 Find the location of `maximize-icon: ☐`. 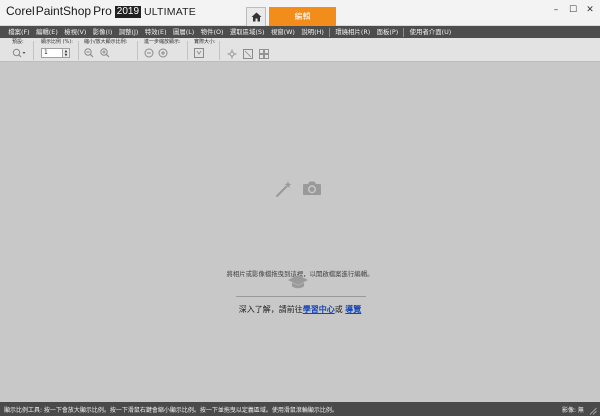

maximize-icon: ☐ is located at coordinates (573, 10).